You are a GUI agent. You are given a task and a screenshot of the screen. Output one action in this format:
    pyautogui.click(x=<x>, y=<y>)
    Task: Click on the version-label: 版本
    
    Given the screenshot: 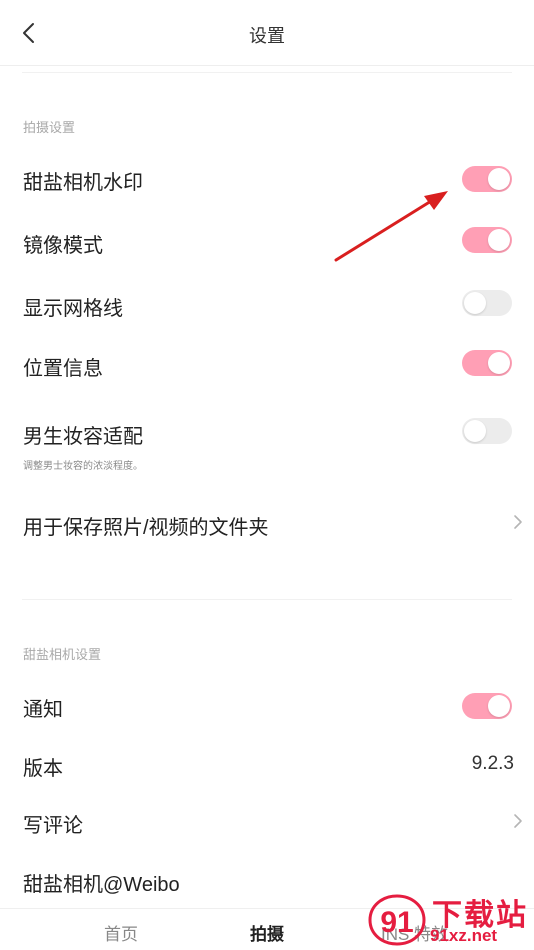 What is the action you would take?
    pyautogui.click(x=43, y=769)
    